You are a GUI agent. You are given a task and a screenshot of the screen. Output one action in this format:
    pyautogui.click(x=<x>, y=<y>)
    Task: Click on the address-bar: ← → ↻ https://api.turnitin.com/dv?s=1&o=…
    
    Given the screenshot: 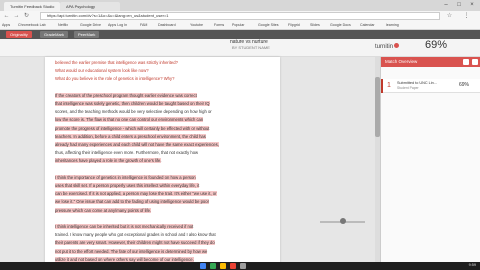 What is the action you would take?
    pyautogui.click(x=240, y=16)
    